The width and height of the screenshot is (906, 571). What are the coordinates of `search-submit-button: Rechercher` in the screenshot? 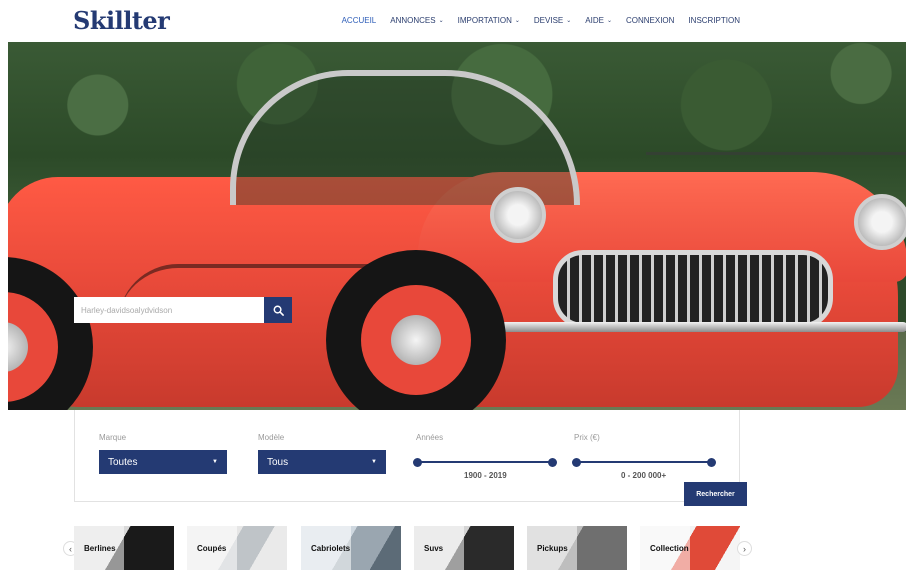 It's located at (715, 494).